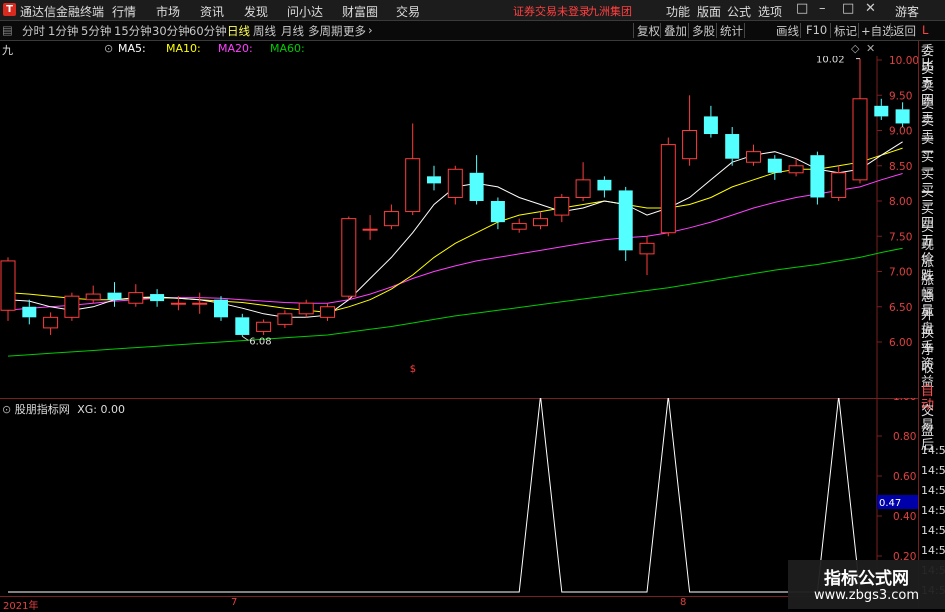 The image size is (945, 612). Describe the element at coordinates (683, 602) in the screenshot. I see `axis-label-month: 8` at that location.